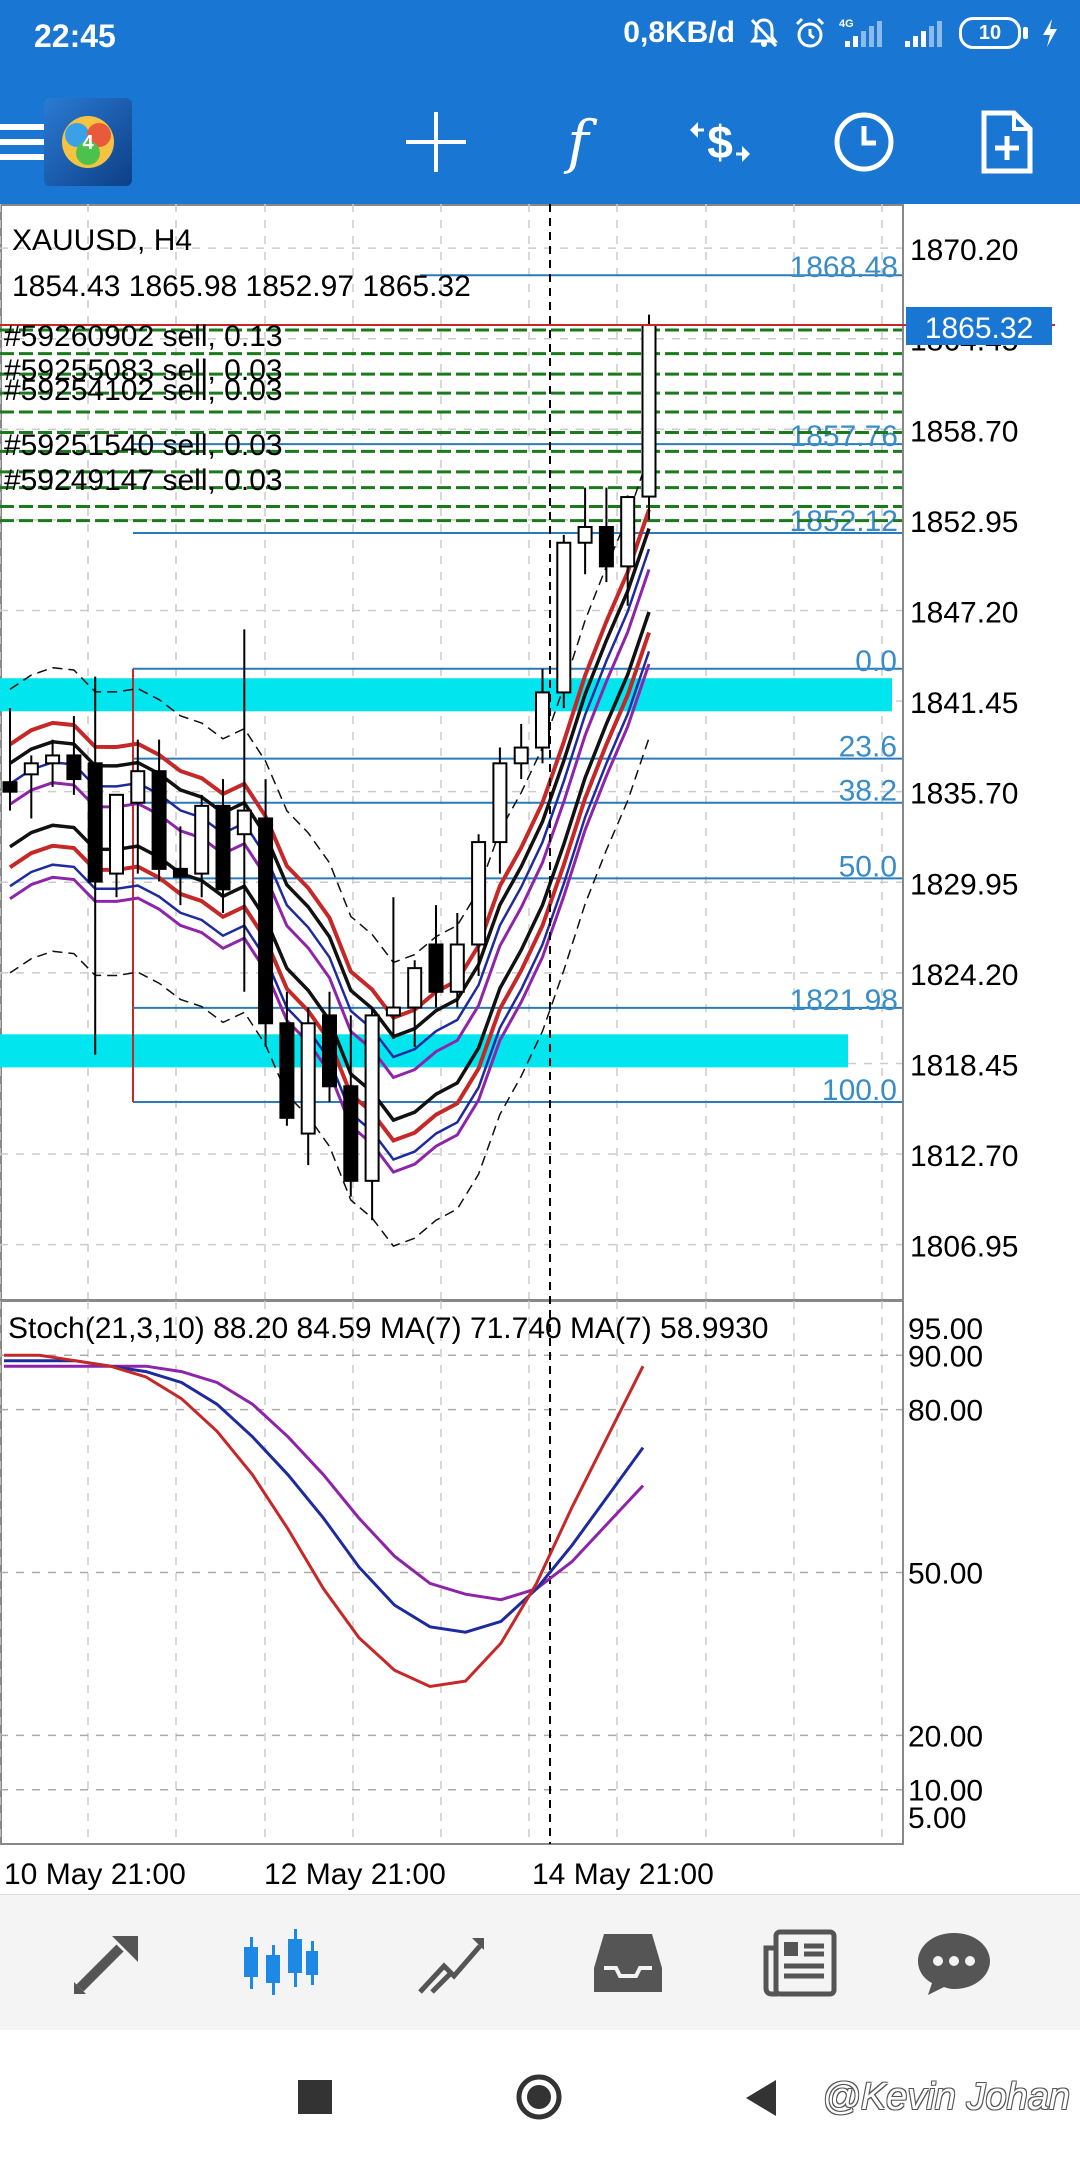 Image resolution: width=1080 pixels, height=2160 pixels. Describe the element at coordinates (436, 142) in the screenshot. I see `crosshair-icon` at that location.